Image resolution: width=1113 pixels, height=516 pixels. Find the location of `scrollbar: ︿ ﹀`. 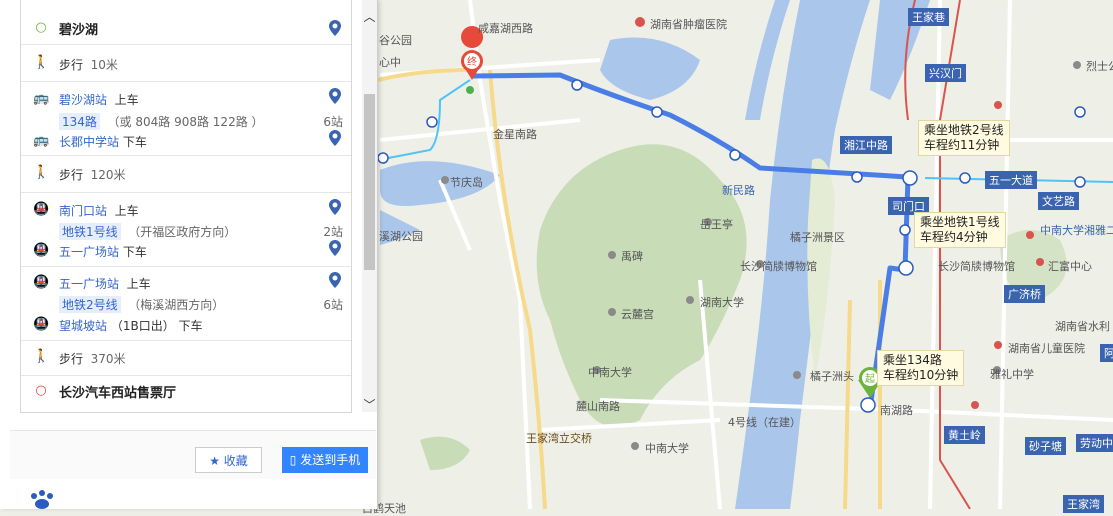

scrollbar: ︿ ﹀ is located at coordinates (369, 206).